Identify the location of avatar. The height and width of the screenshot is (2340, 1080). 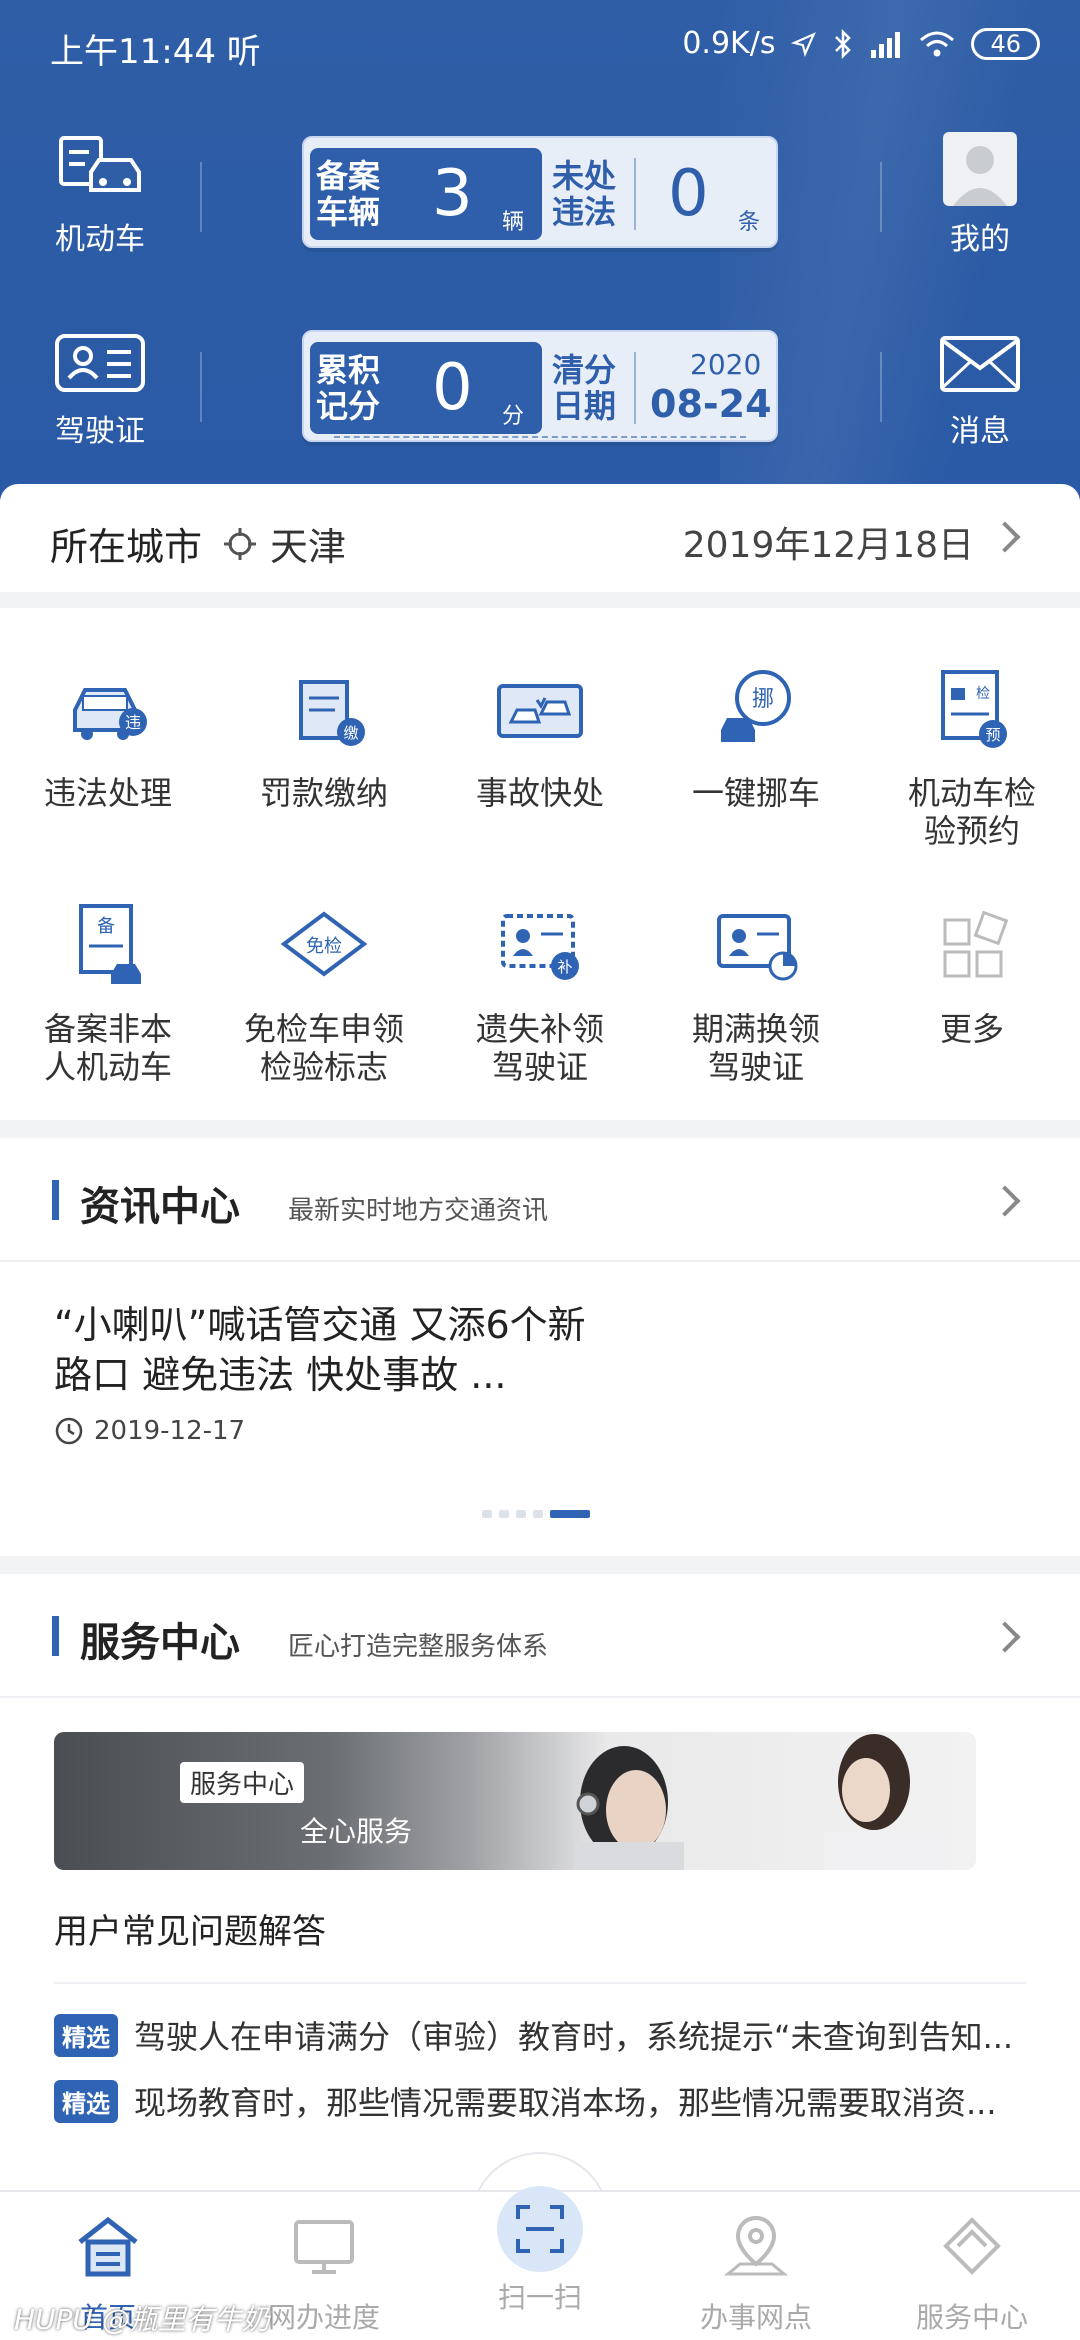
(980, 169).